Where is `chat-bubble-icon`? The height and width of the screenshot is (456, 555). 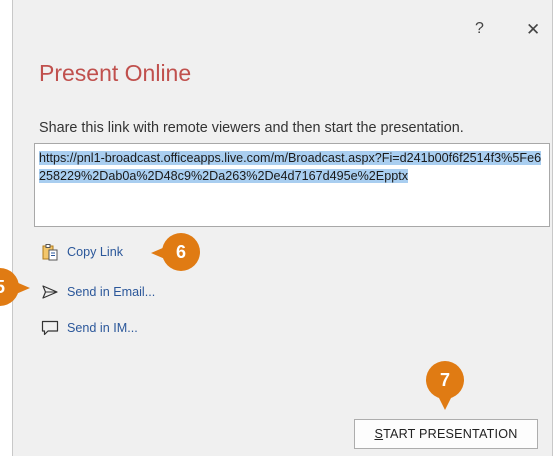 chat-bubble-icon is located at coordinates (50, 328).